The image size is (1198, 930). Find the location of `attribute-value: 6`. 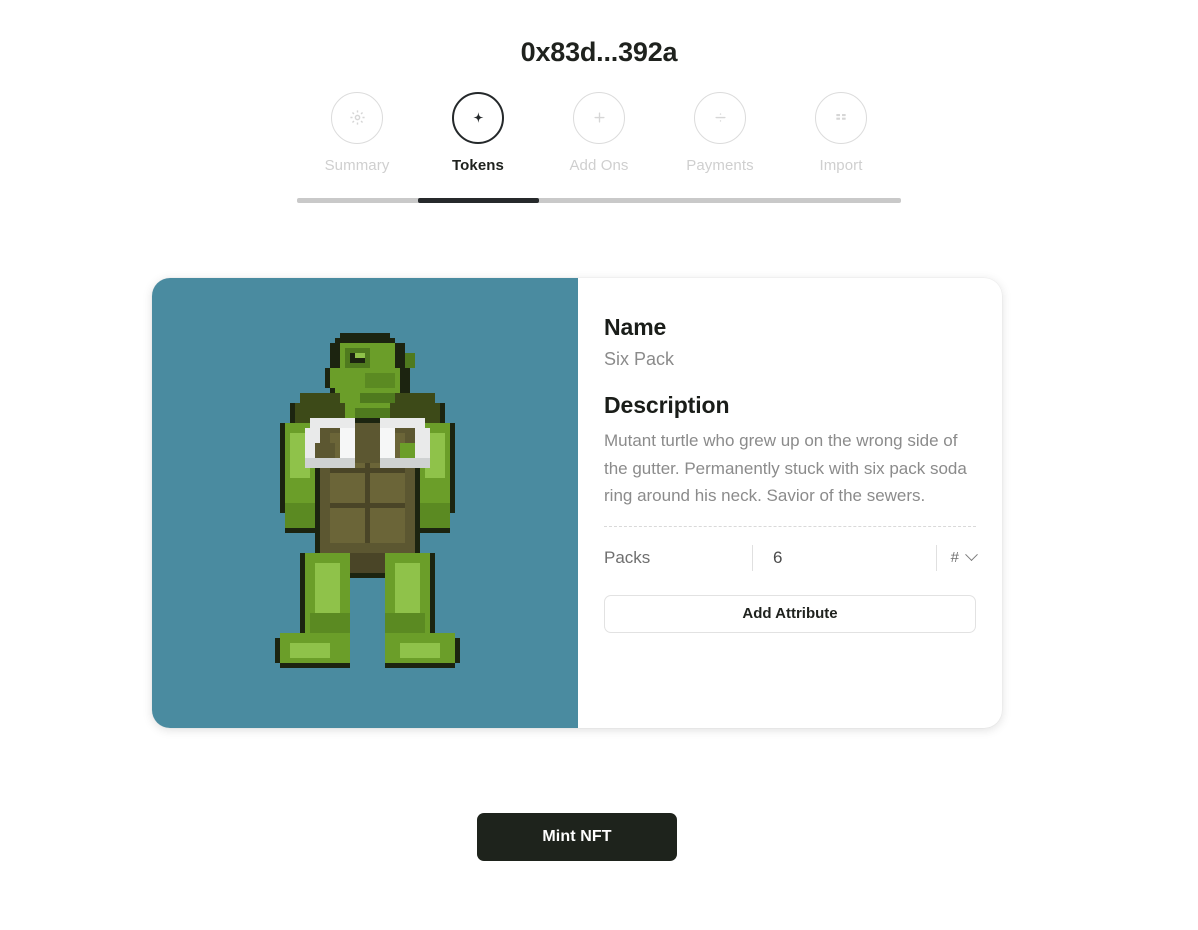

attribute-value: 6 is located at coordinates (844, 558).